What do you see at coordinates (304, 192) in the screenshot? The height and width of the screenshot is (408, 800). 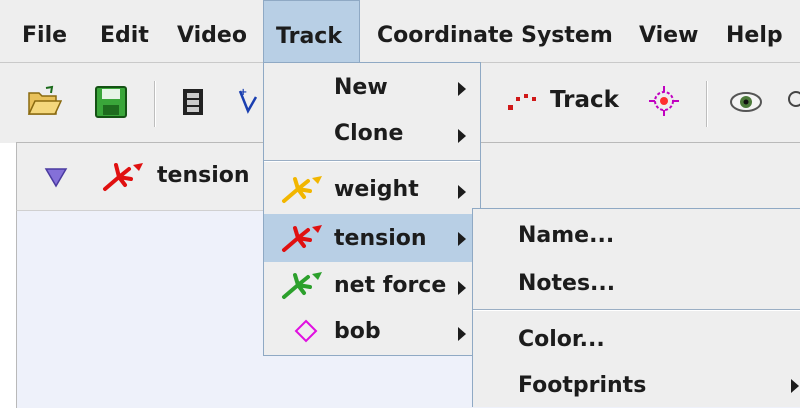 I see `weight-force-icon` at bounding box center [304, 192].